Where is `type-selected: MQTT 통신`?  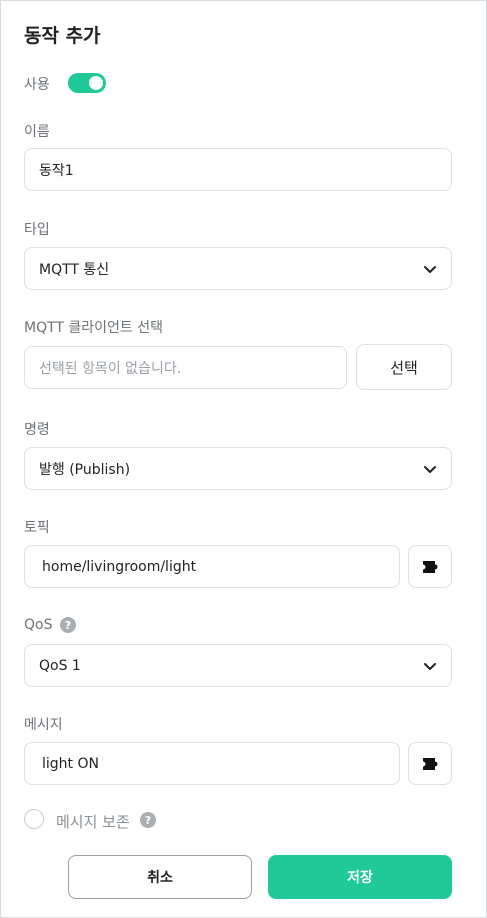 type-selected: MQTT 통신 is located at coordinates (74, 269).